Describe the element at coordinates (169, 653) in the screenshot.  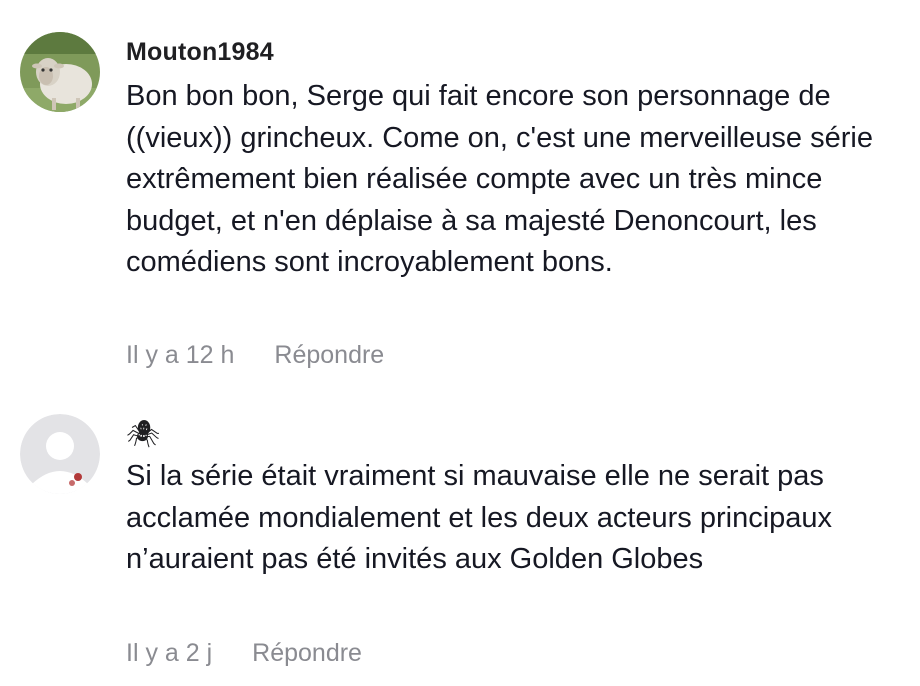
I see `comment-timestamp: Il y a 2 j` at that location.